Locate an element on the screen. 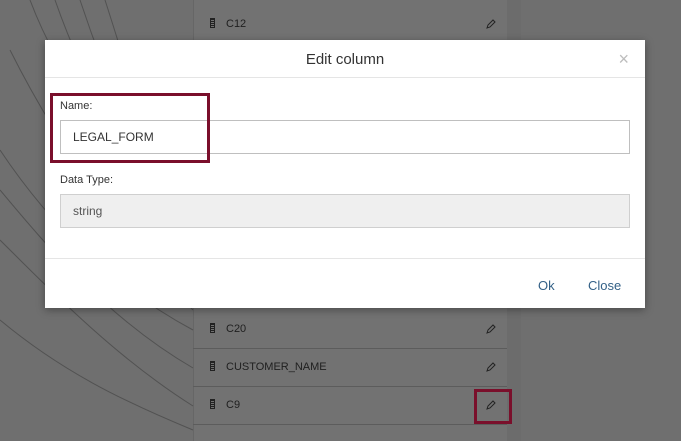 The width and height of the screenshot is (681, 441). column-label: C12 is located at coordinates (236, 24).